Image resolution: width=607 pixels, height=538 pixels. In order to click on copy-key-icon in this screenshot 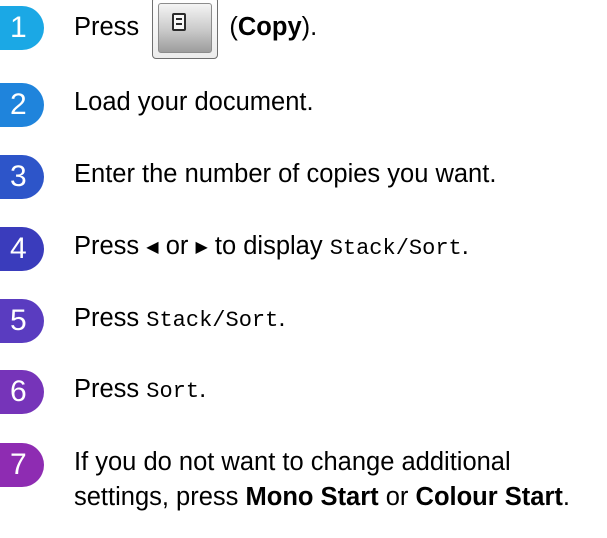, I will do `click(185, 30)`.